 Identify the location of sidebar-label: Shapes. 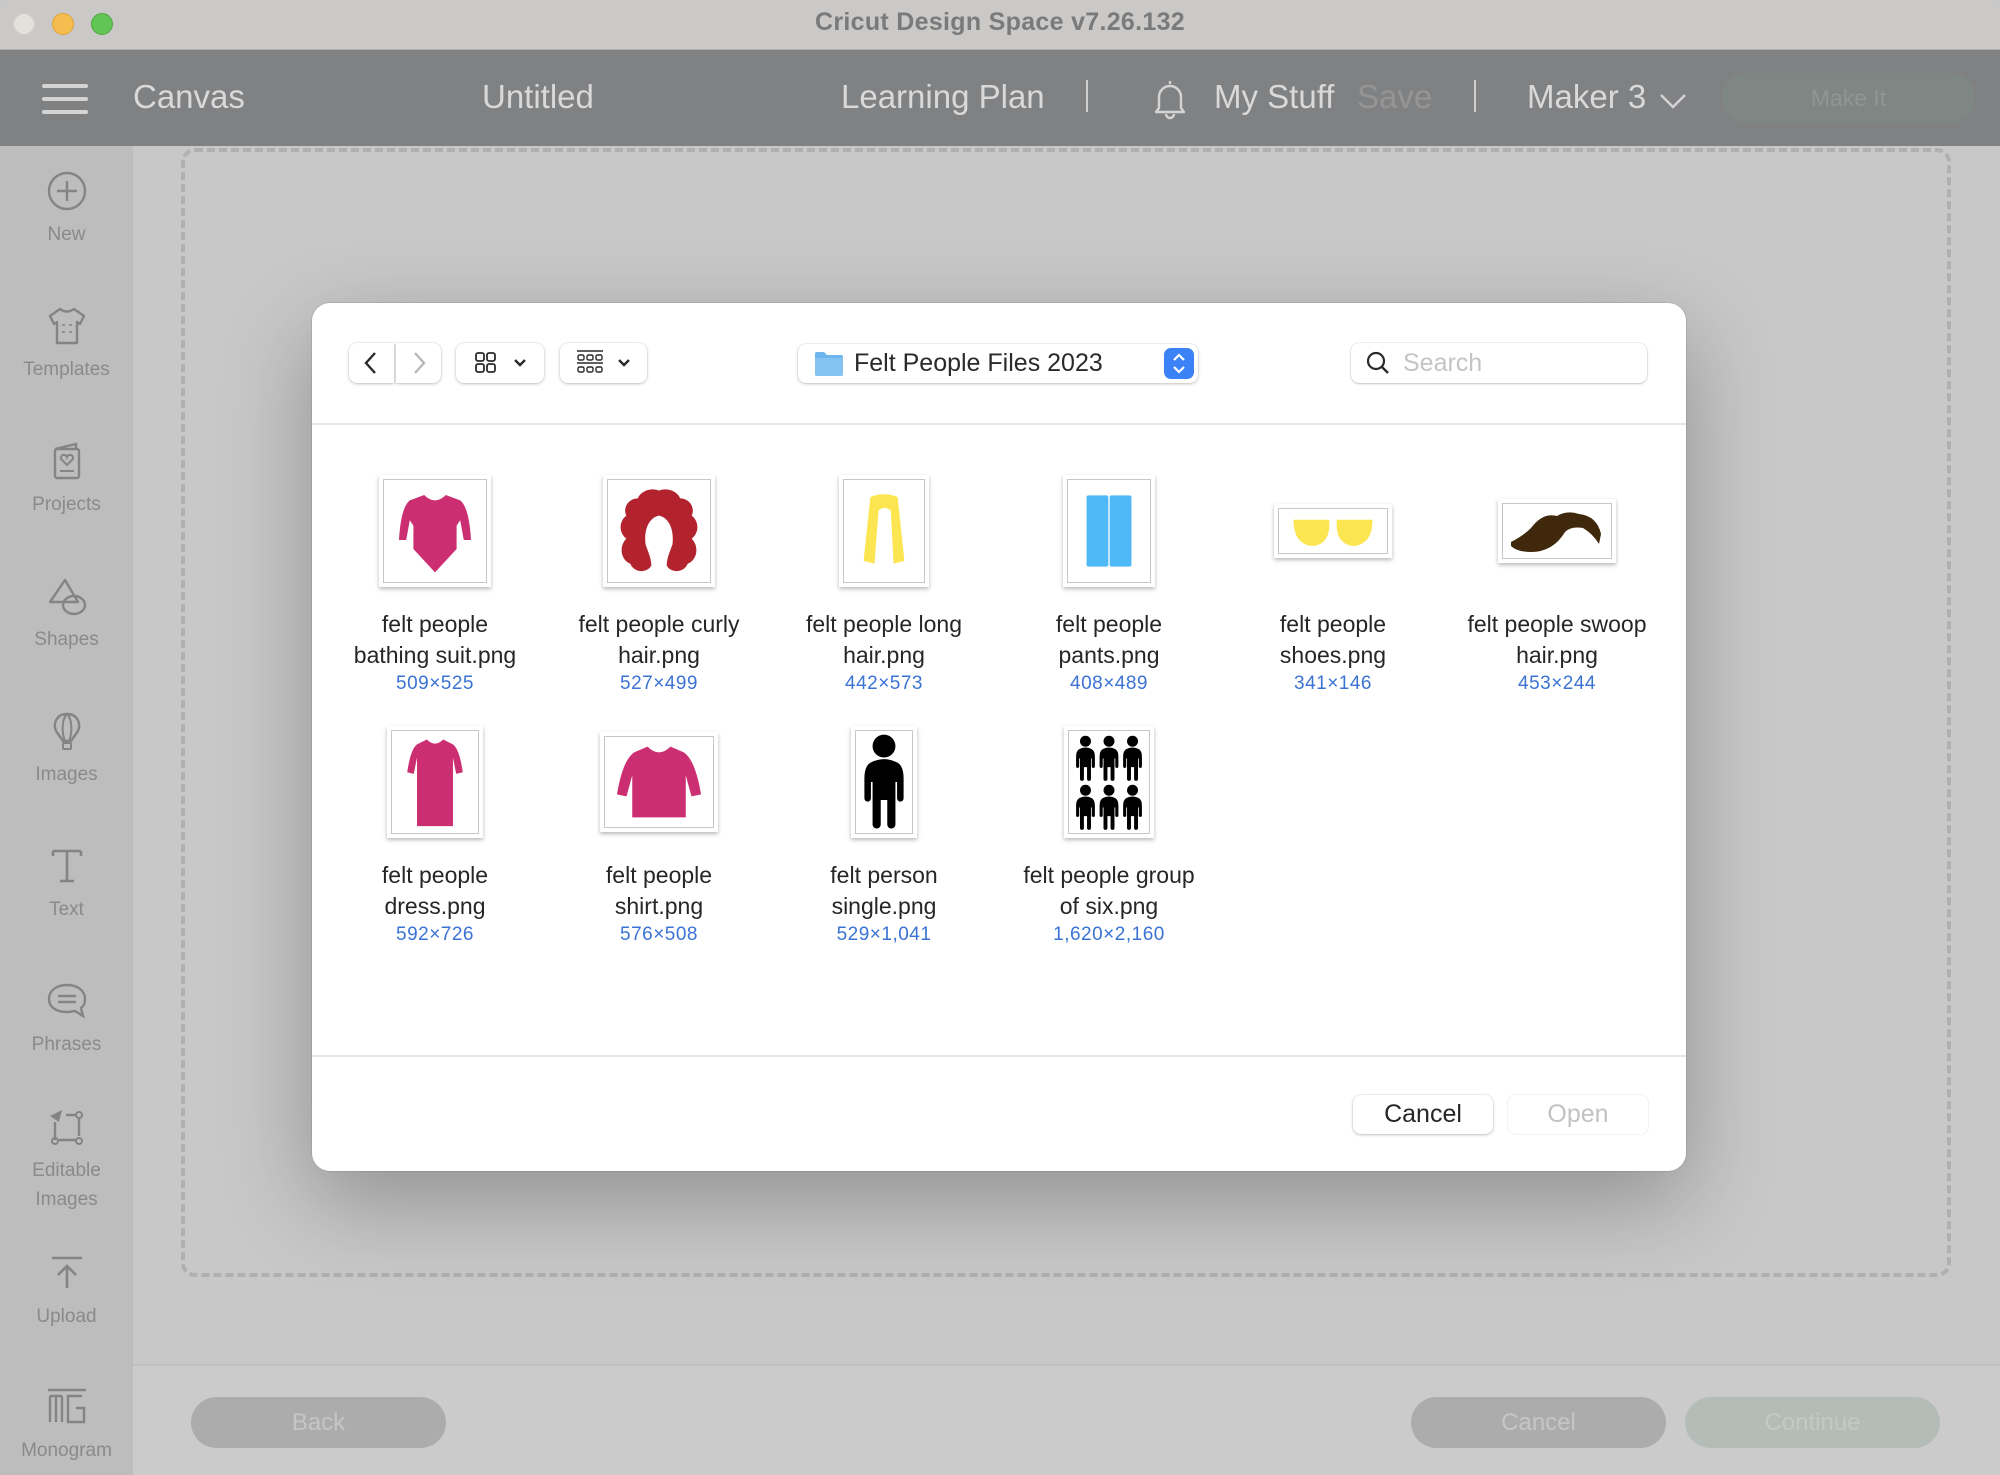
(66, 639).